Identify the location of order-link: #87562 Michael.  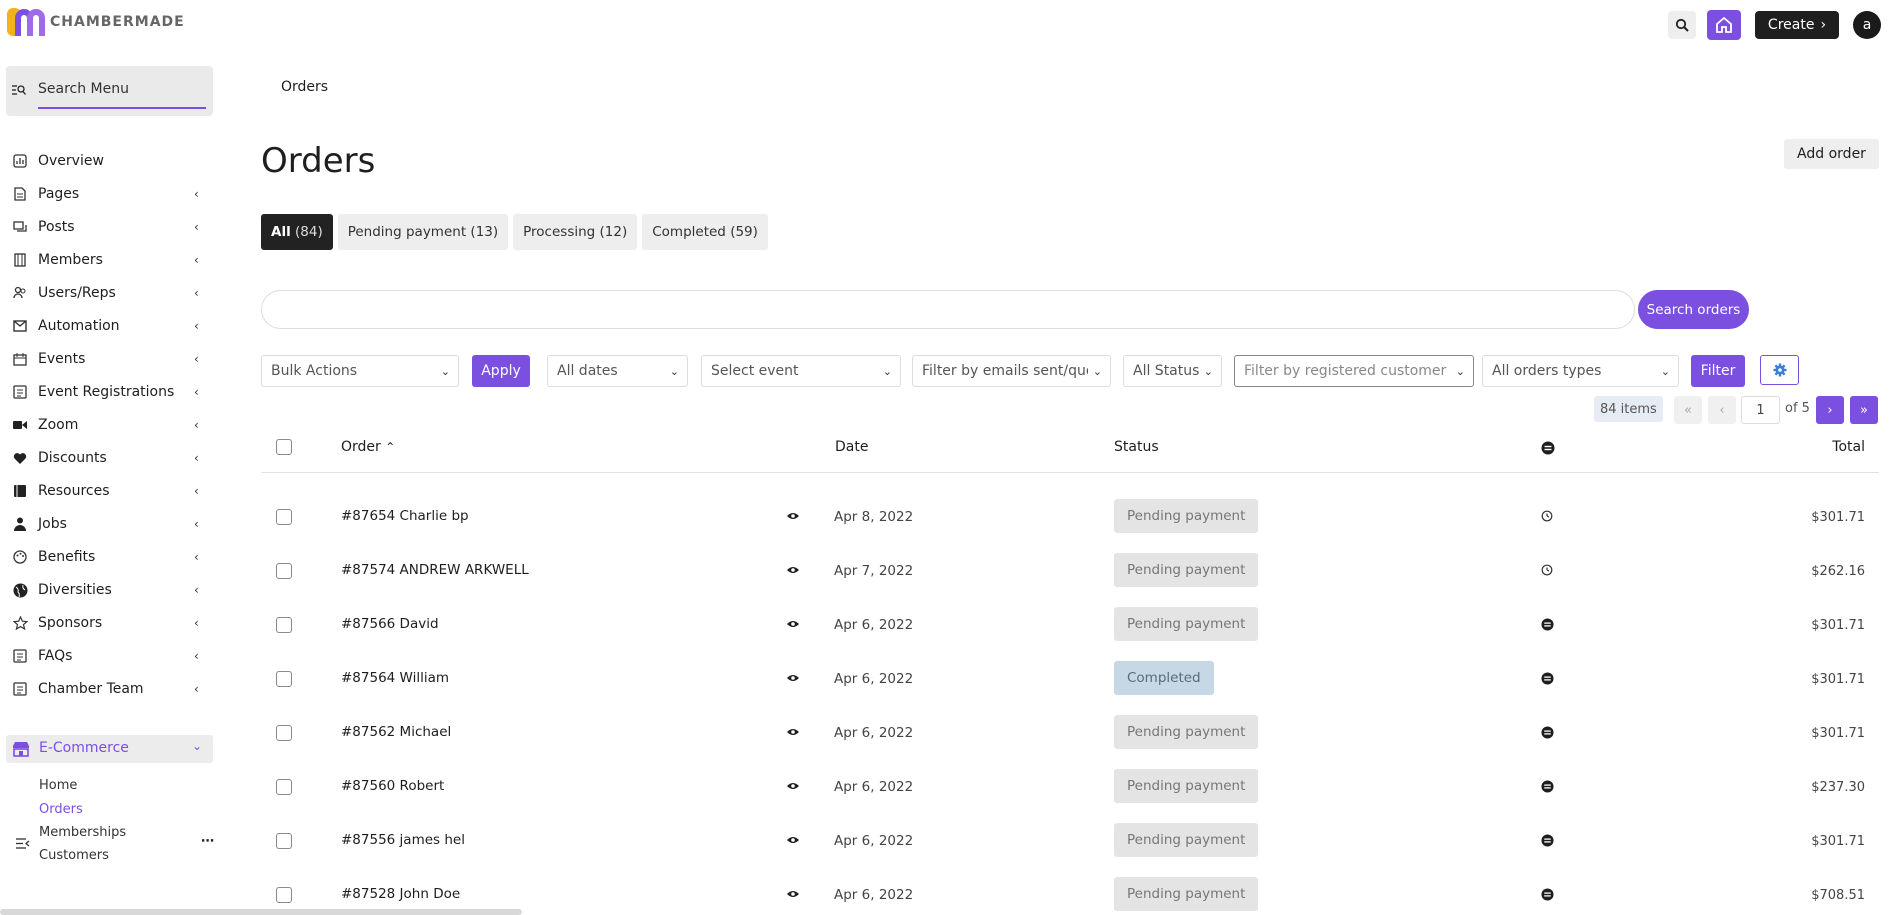
(396, 732).